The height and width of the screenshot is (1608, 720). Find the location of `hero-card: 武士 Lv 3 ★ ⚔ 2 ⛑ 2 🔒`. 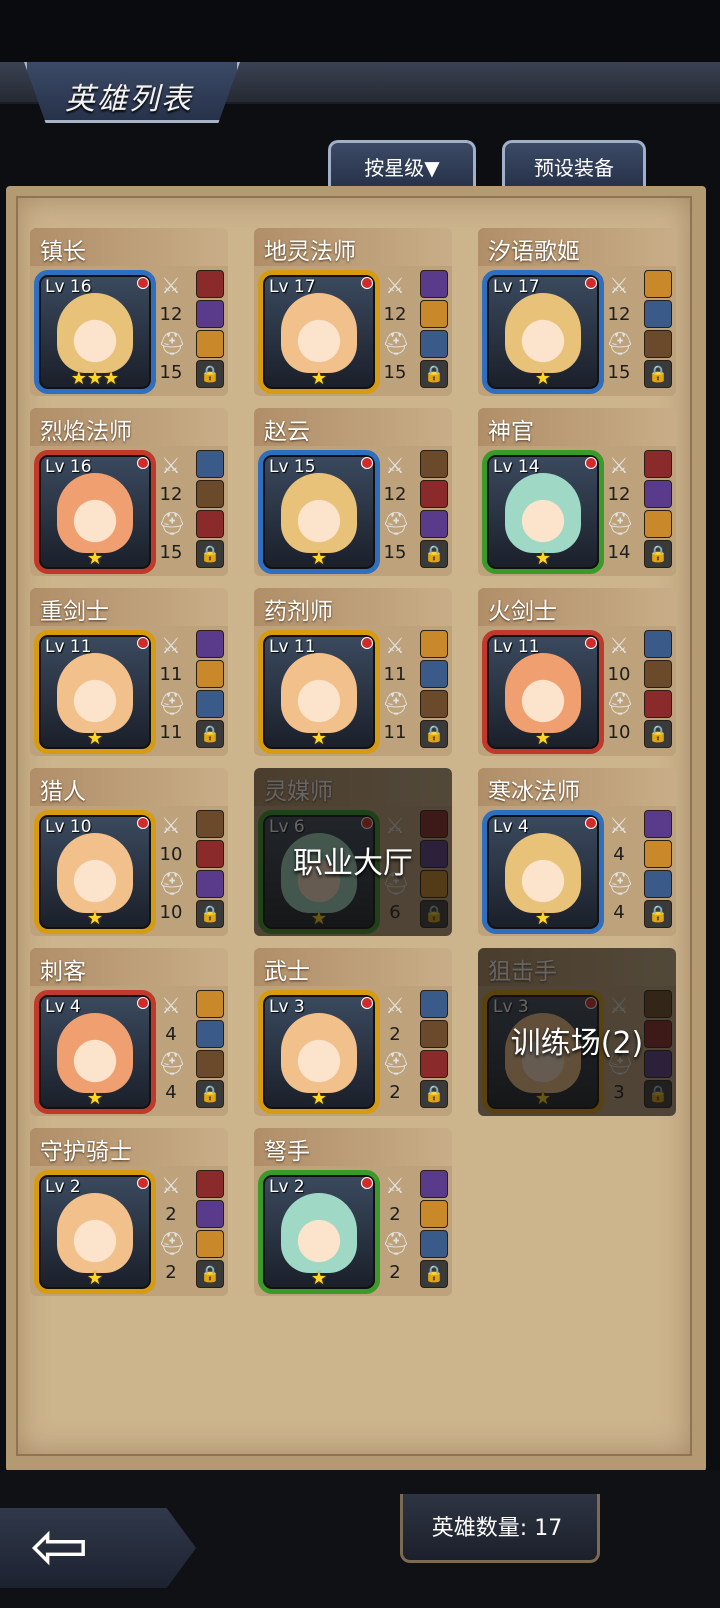

hero-card: 武士 Lv 3 ★ ⚔ 2 ⛑ 2 🔒 is located at coordinates (353, 1032).